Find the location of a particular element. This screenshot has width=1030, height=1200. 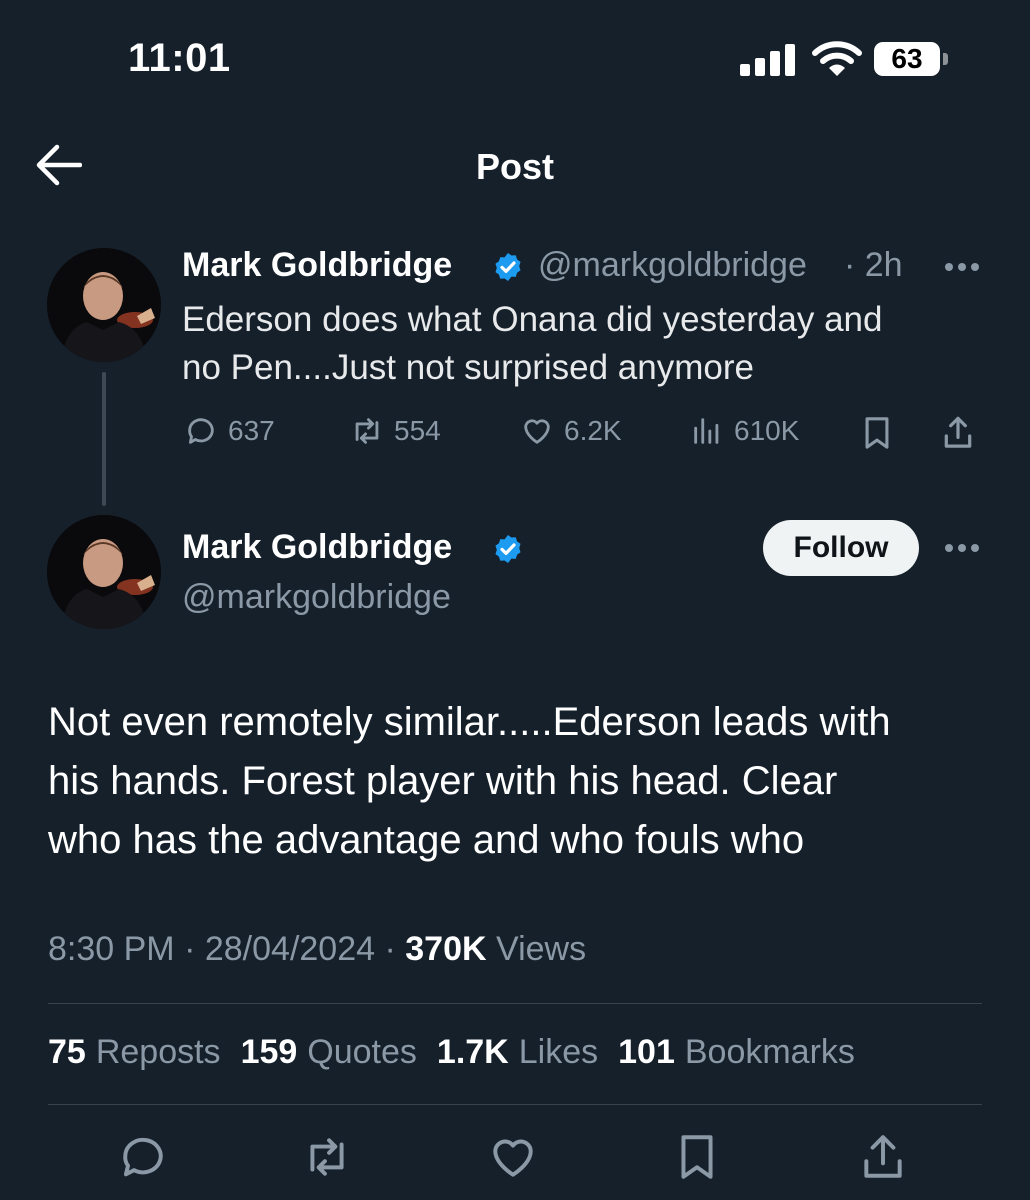

post-time-ago: · 2h is located at coordinates (873, 265).